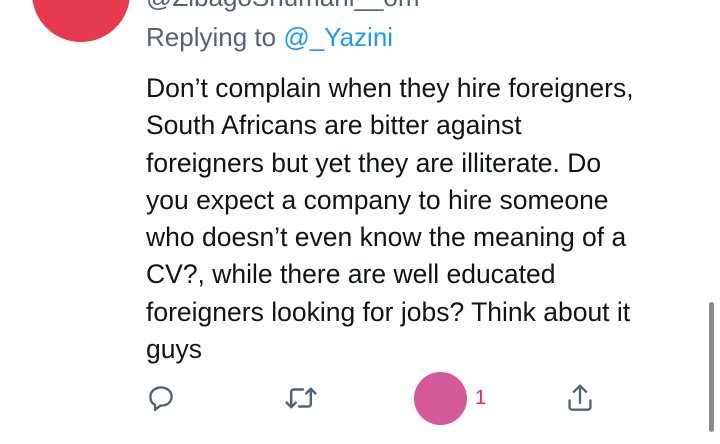 This screenshot has width=720, height=444. What do you see at coordinates (351, 274) in the screenshot?
I see `tweet-text-line: CV?, while there are well educated` at bounding box center [351, 274].